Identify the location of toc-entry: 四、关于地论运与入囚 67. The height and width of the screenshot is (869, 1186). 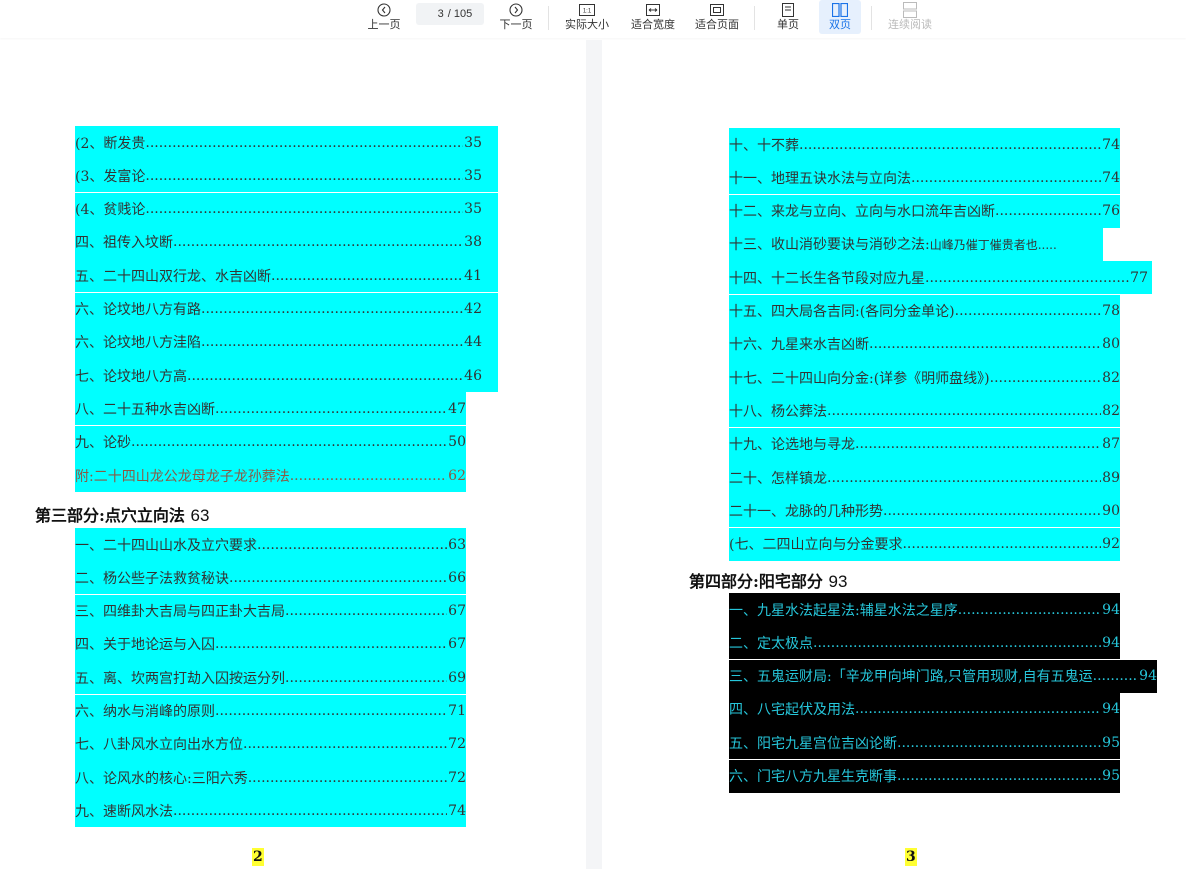
(270, 644).